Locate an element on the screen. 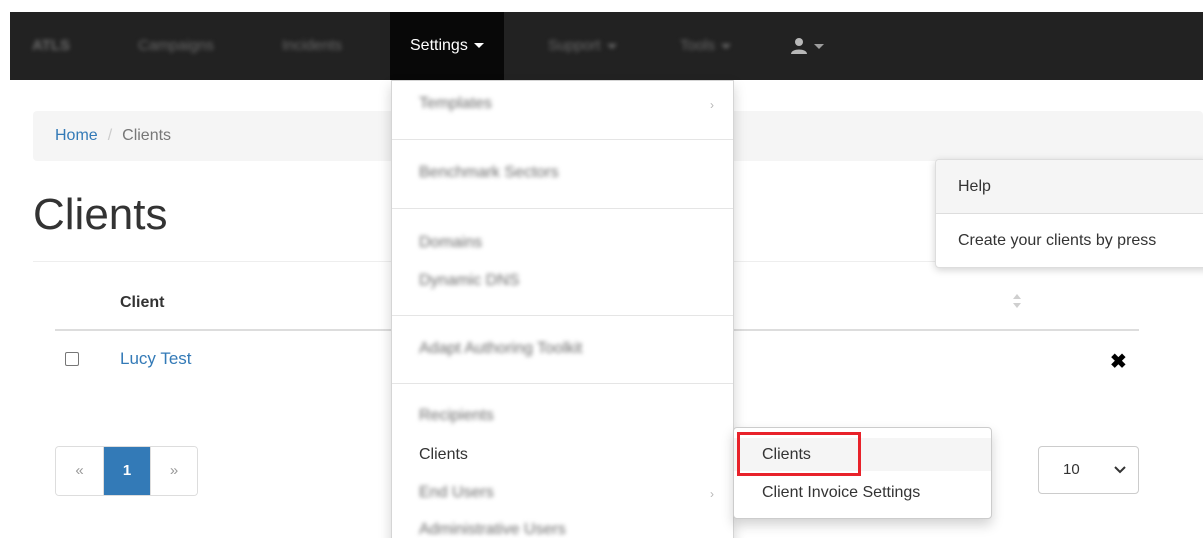  brand-logo: ATLS is located at coordinates (51, 46).